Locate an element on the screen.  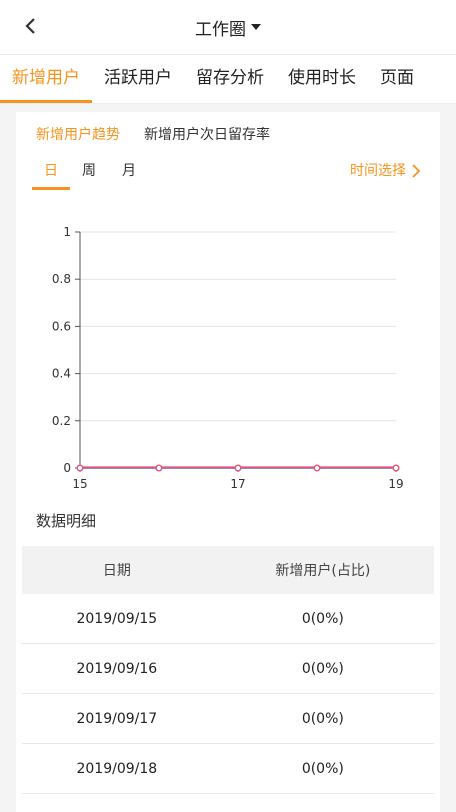
back-button is located at coordinates (31, 26).